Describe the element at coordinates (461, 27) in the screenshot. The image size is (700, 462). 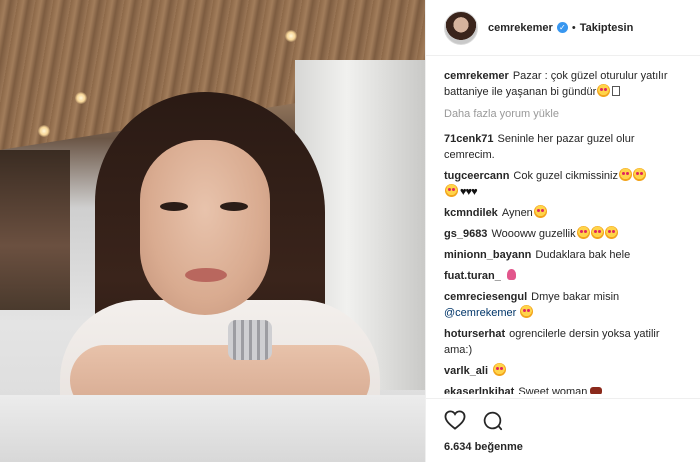
I see `avatar` at that location.